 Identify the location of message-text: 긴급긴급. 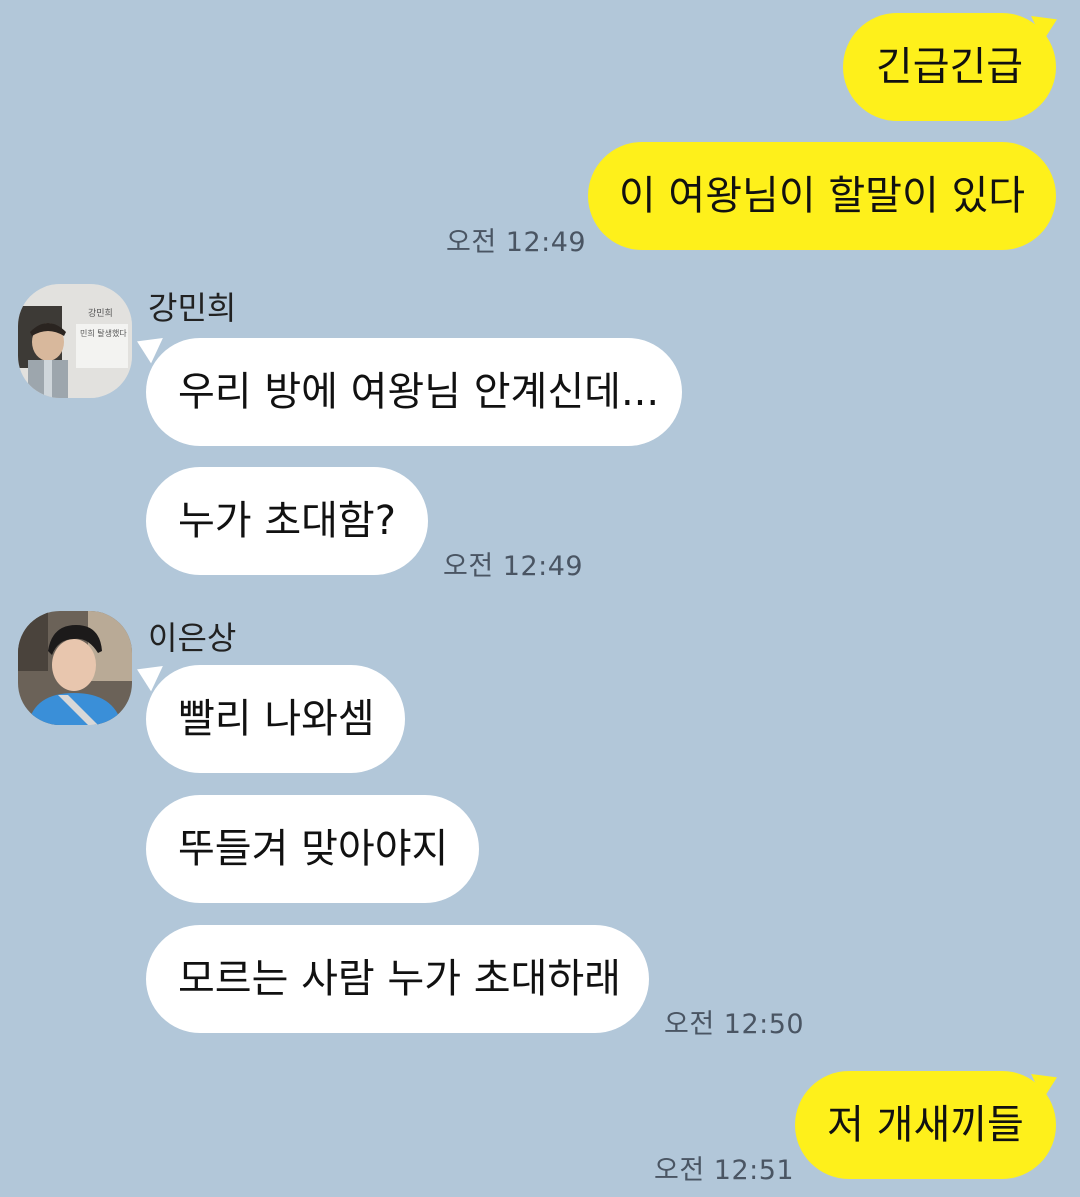
(949, 67).